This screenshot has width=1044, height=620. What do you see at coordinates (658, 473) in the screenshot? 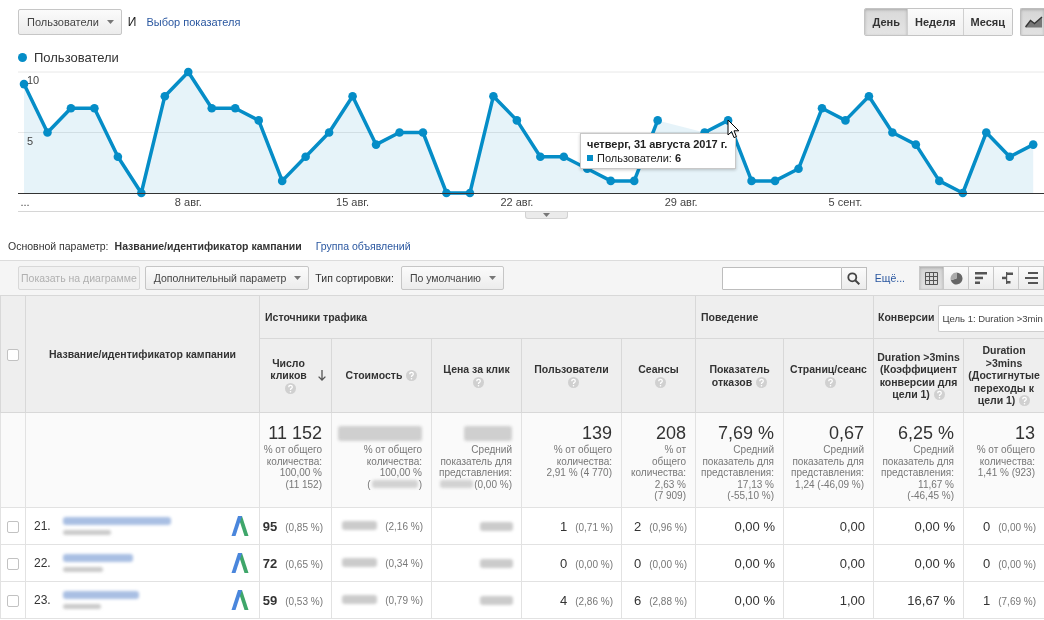
I see `total-note: % от общего количества: 2,63 % (7 909)` at bounding box center [658, 473].